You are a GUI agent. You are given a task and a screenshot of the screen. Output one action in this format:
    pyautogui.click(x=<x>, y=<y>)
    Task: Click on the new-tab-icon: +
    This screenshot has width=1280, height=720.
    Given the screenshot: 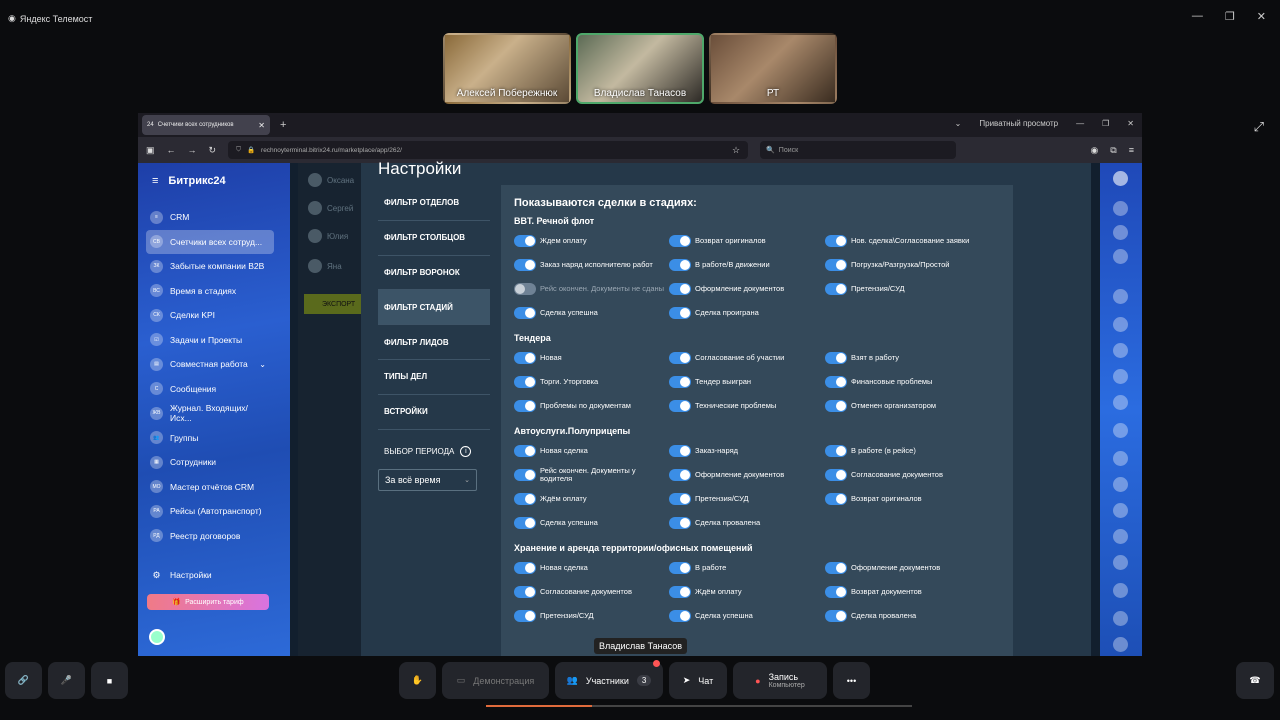 What is the action you would take?
    pyautogui.click(x=283, y=125)
    